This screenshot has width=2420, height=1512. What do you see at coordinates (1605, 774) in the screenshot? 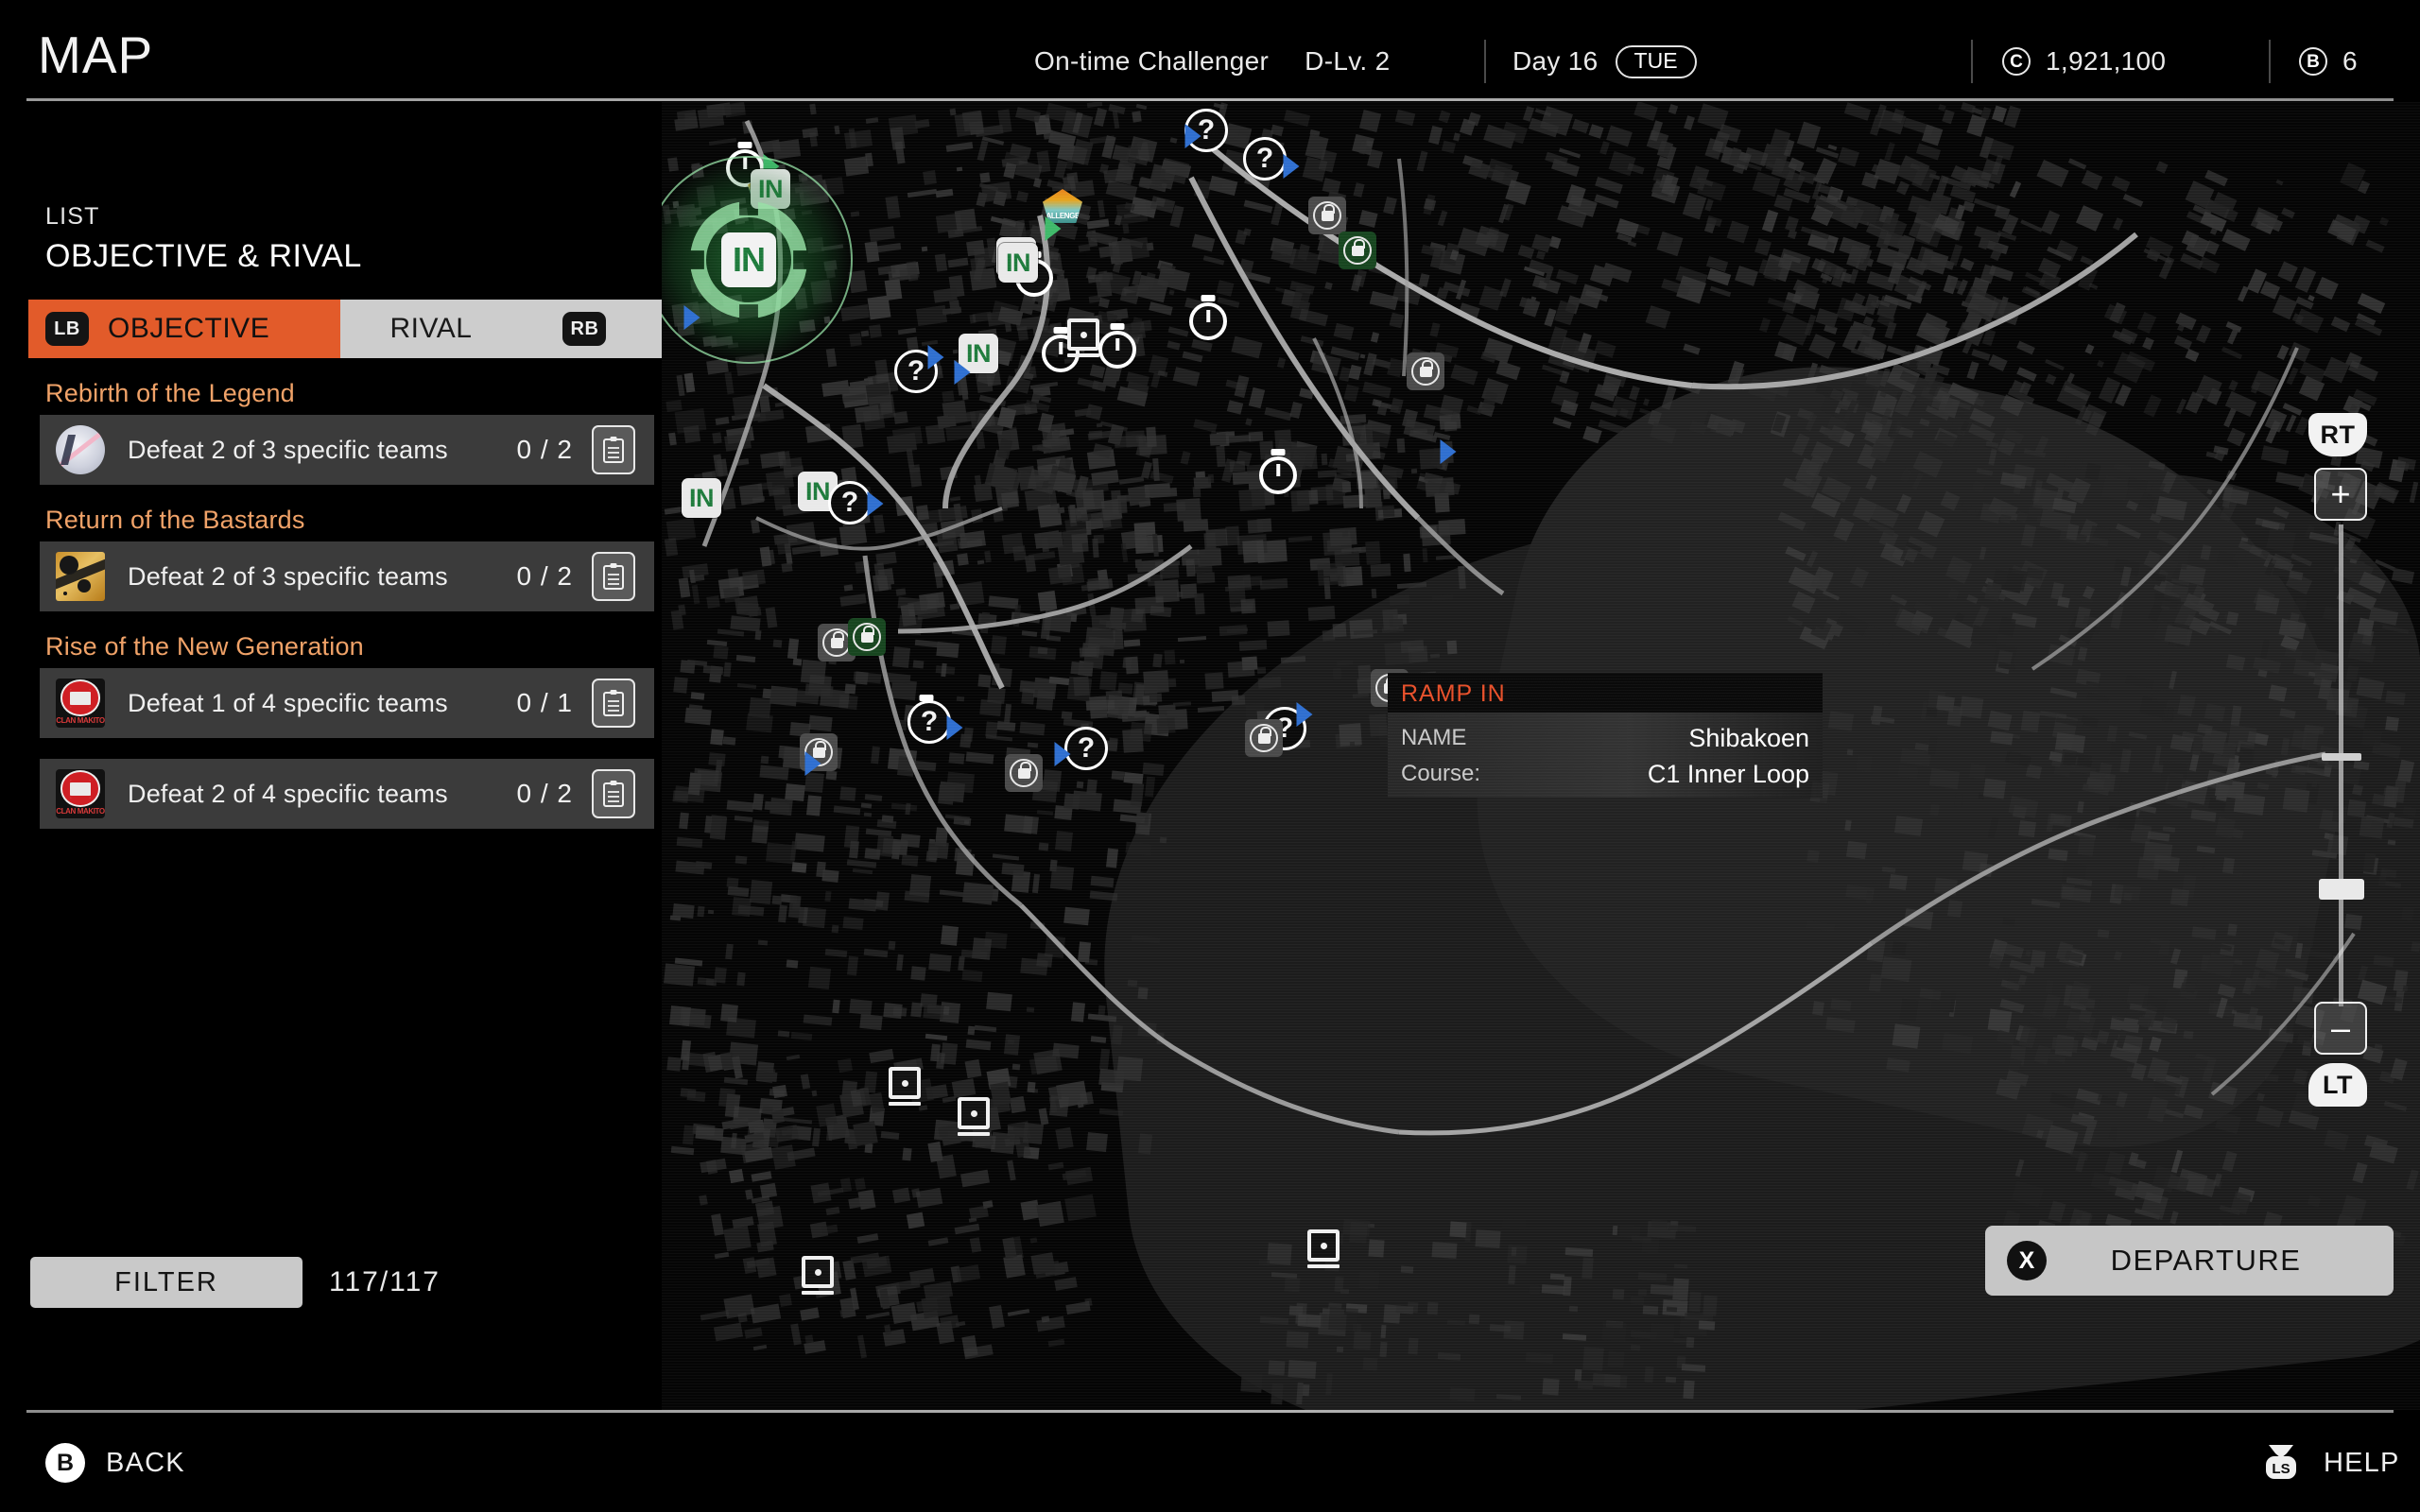
I see `info-row-course: Course: C1 Inner Loop` at bounding box center [1605, 774].